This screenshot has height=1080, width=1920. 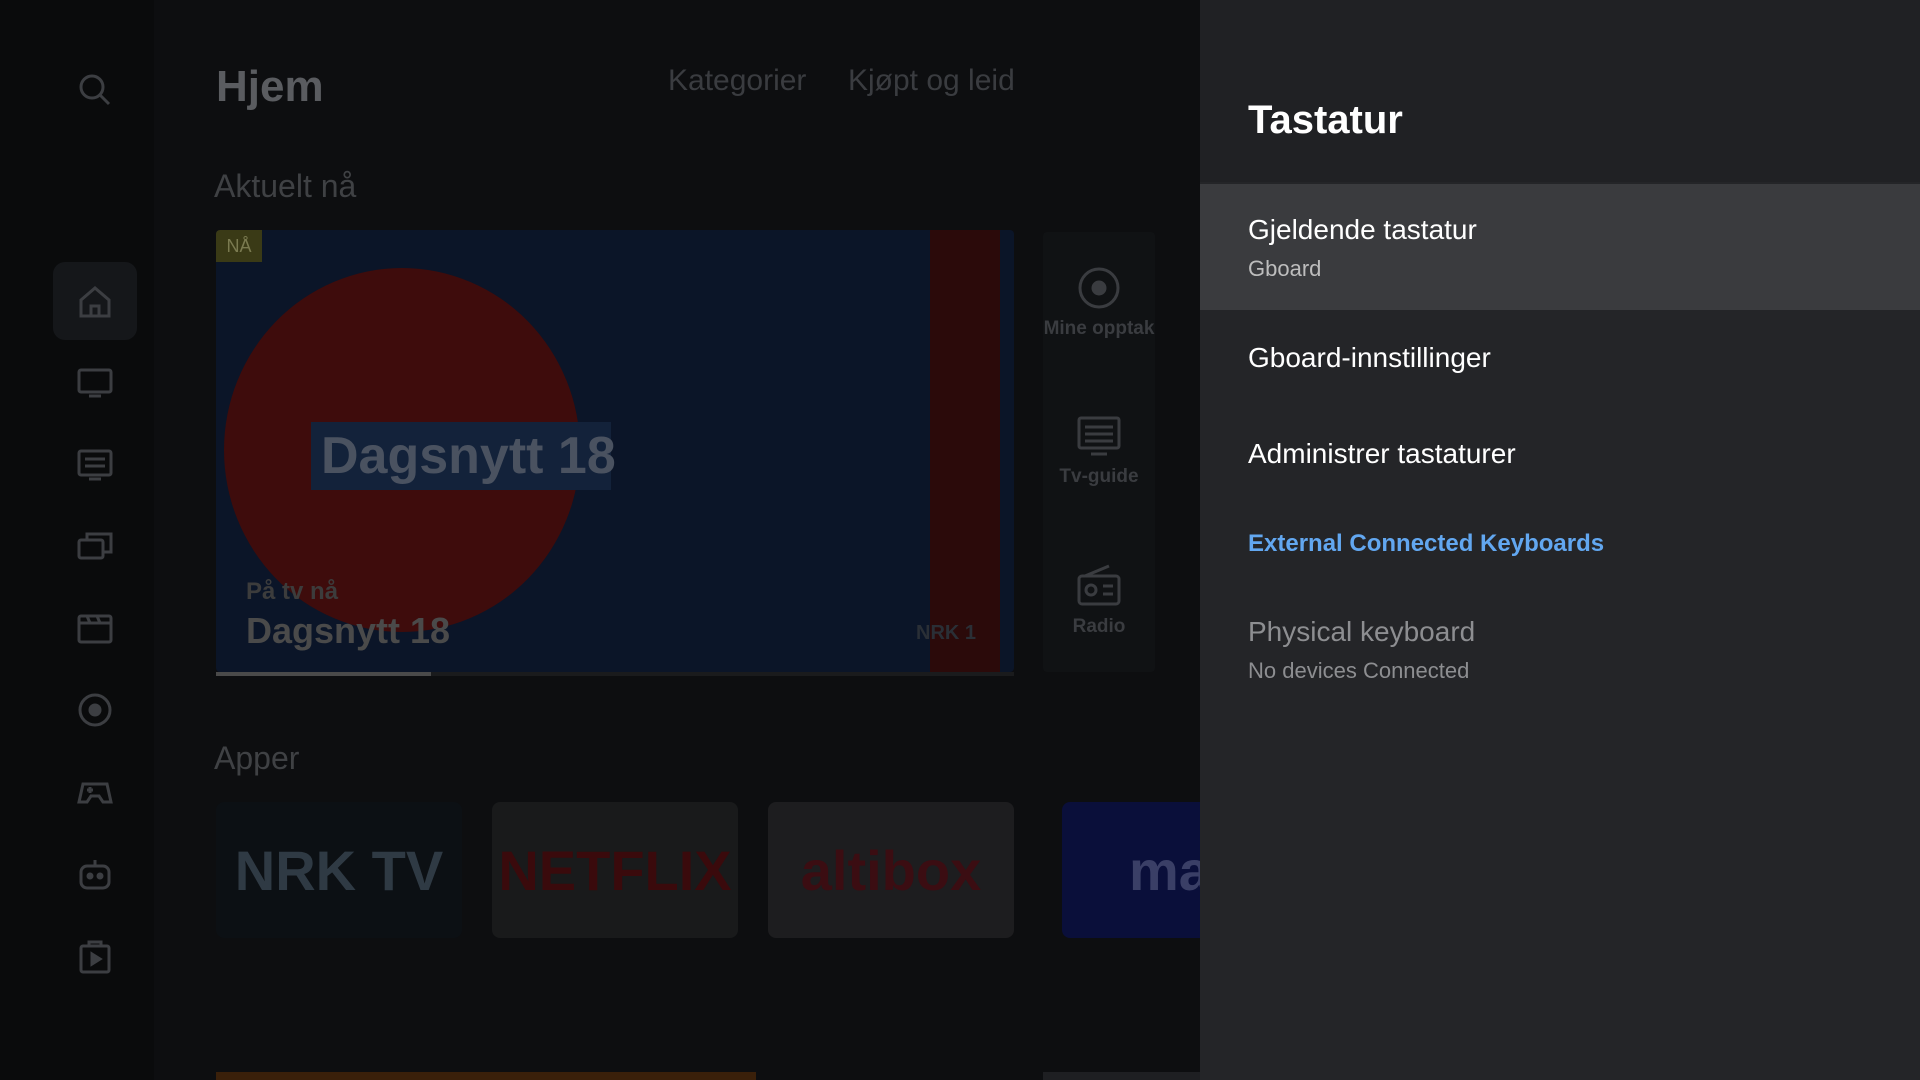 What do you see at coordinates (1426, 543) in the screenshot?
I see `external-keyboards-header: External Connected Keyboards` at bounding box center [1426, 543].